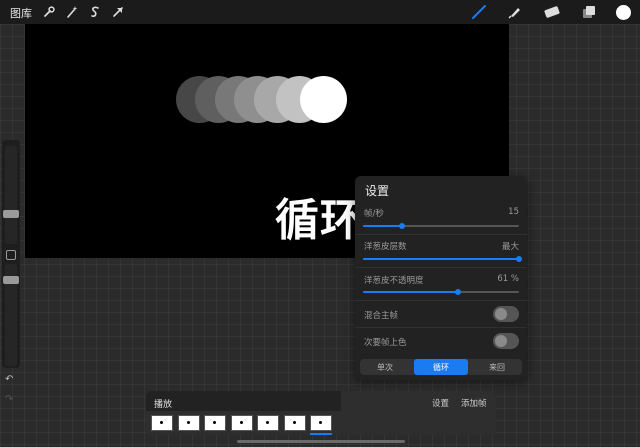 The height and width of the screenshot is (447, 640). Describe the element at coordinates (11, 195) in the screenshot. I see `brush-size-slider` at that location.